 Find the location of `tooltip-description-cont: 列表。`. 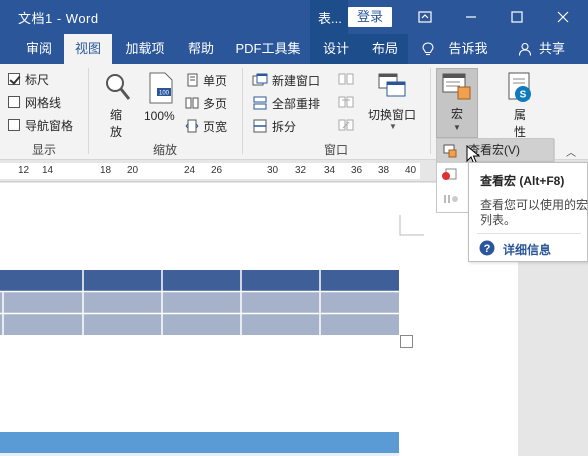

tooltip-description-cont: 列表。 is located at coordinates (498, 220).